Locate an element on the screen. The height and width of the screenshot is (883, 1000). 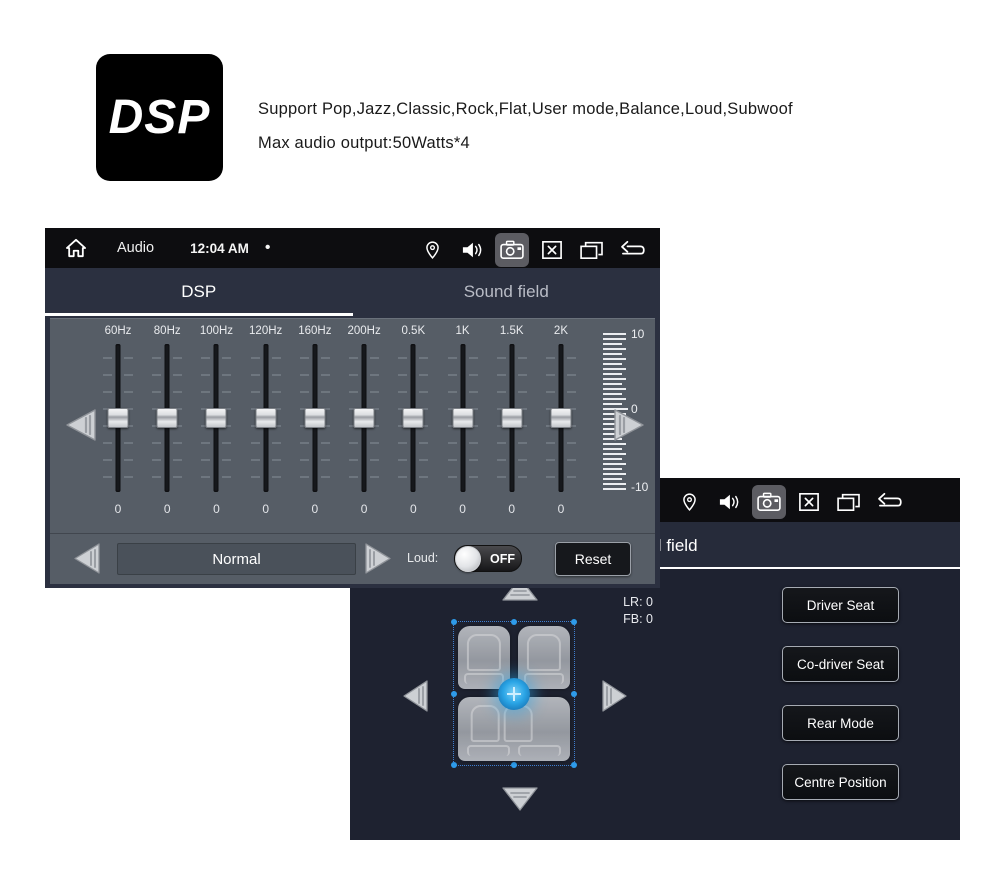
dsp-logo-text: DSP is located at coordinates (159, 117).